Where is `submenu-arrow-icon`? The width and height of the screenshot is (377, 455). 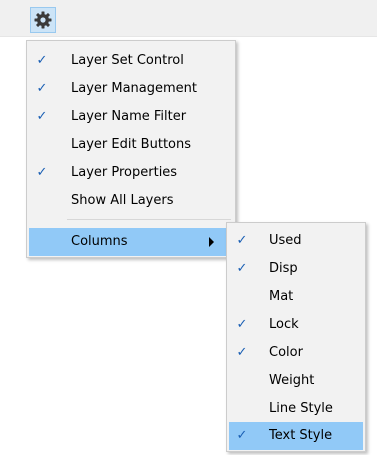
submenu-arrow-icon is located at coordinates (211, 242).